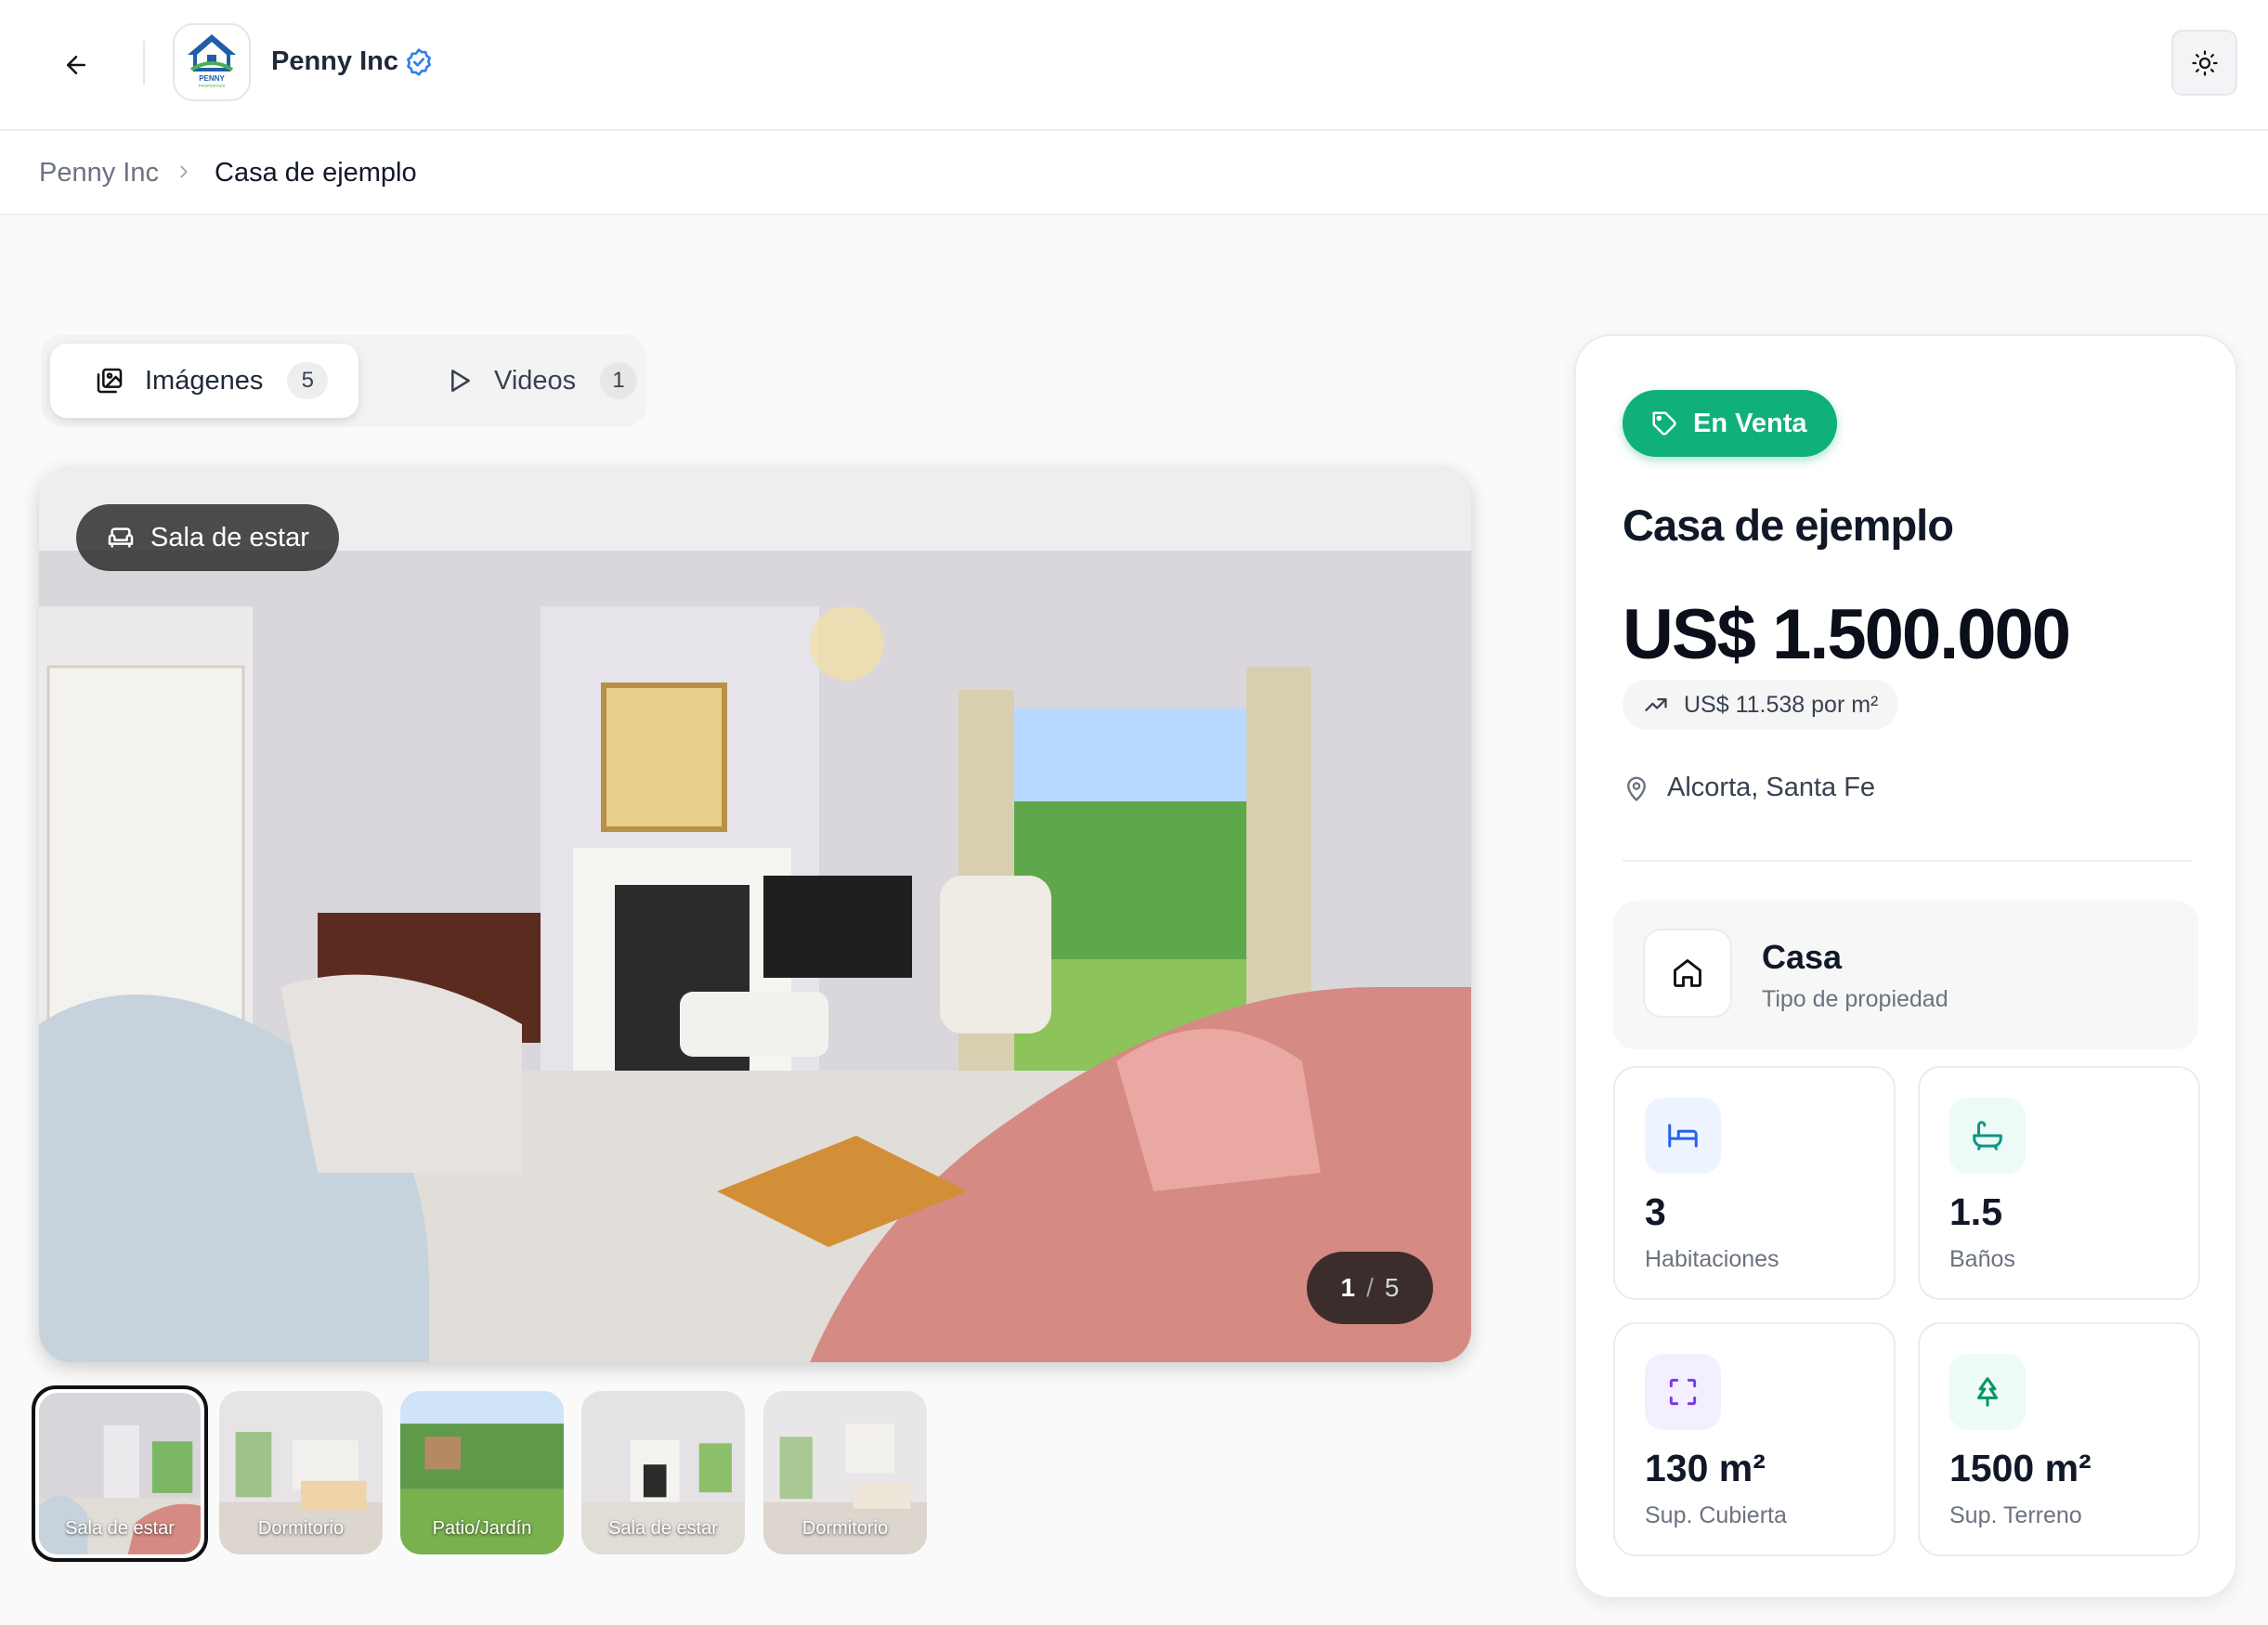 The width and height of the screenshot is (2268, 1625). I want to click on feature-value: 1500 m², so click(2020, 1468).